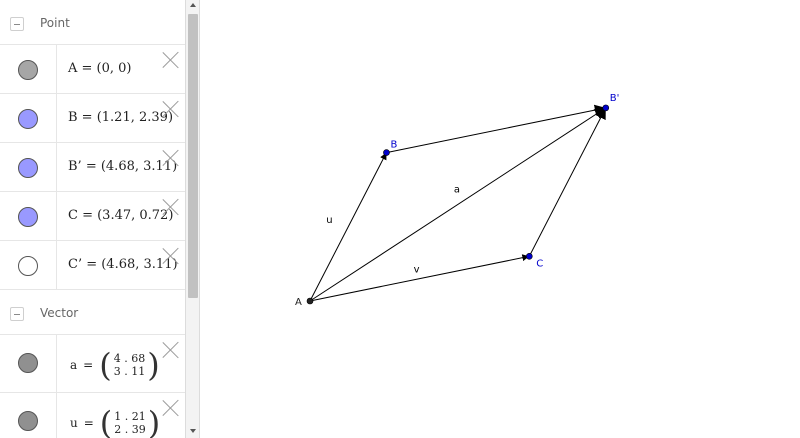 Image resolution: width=800 pixels, height=438 pixels. Describe the element at coordinates (100, 68) in the screenshot. I see `algebra-definition: A = (0, 0)` at that location.